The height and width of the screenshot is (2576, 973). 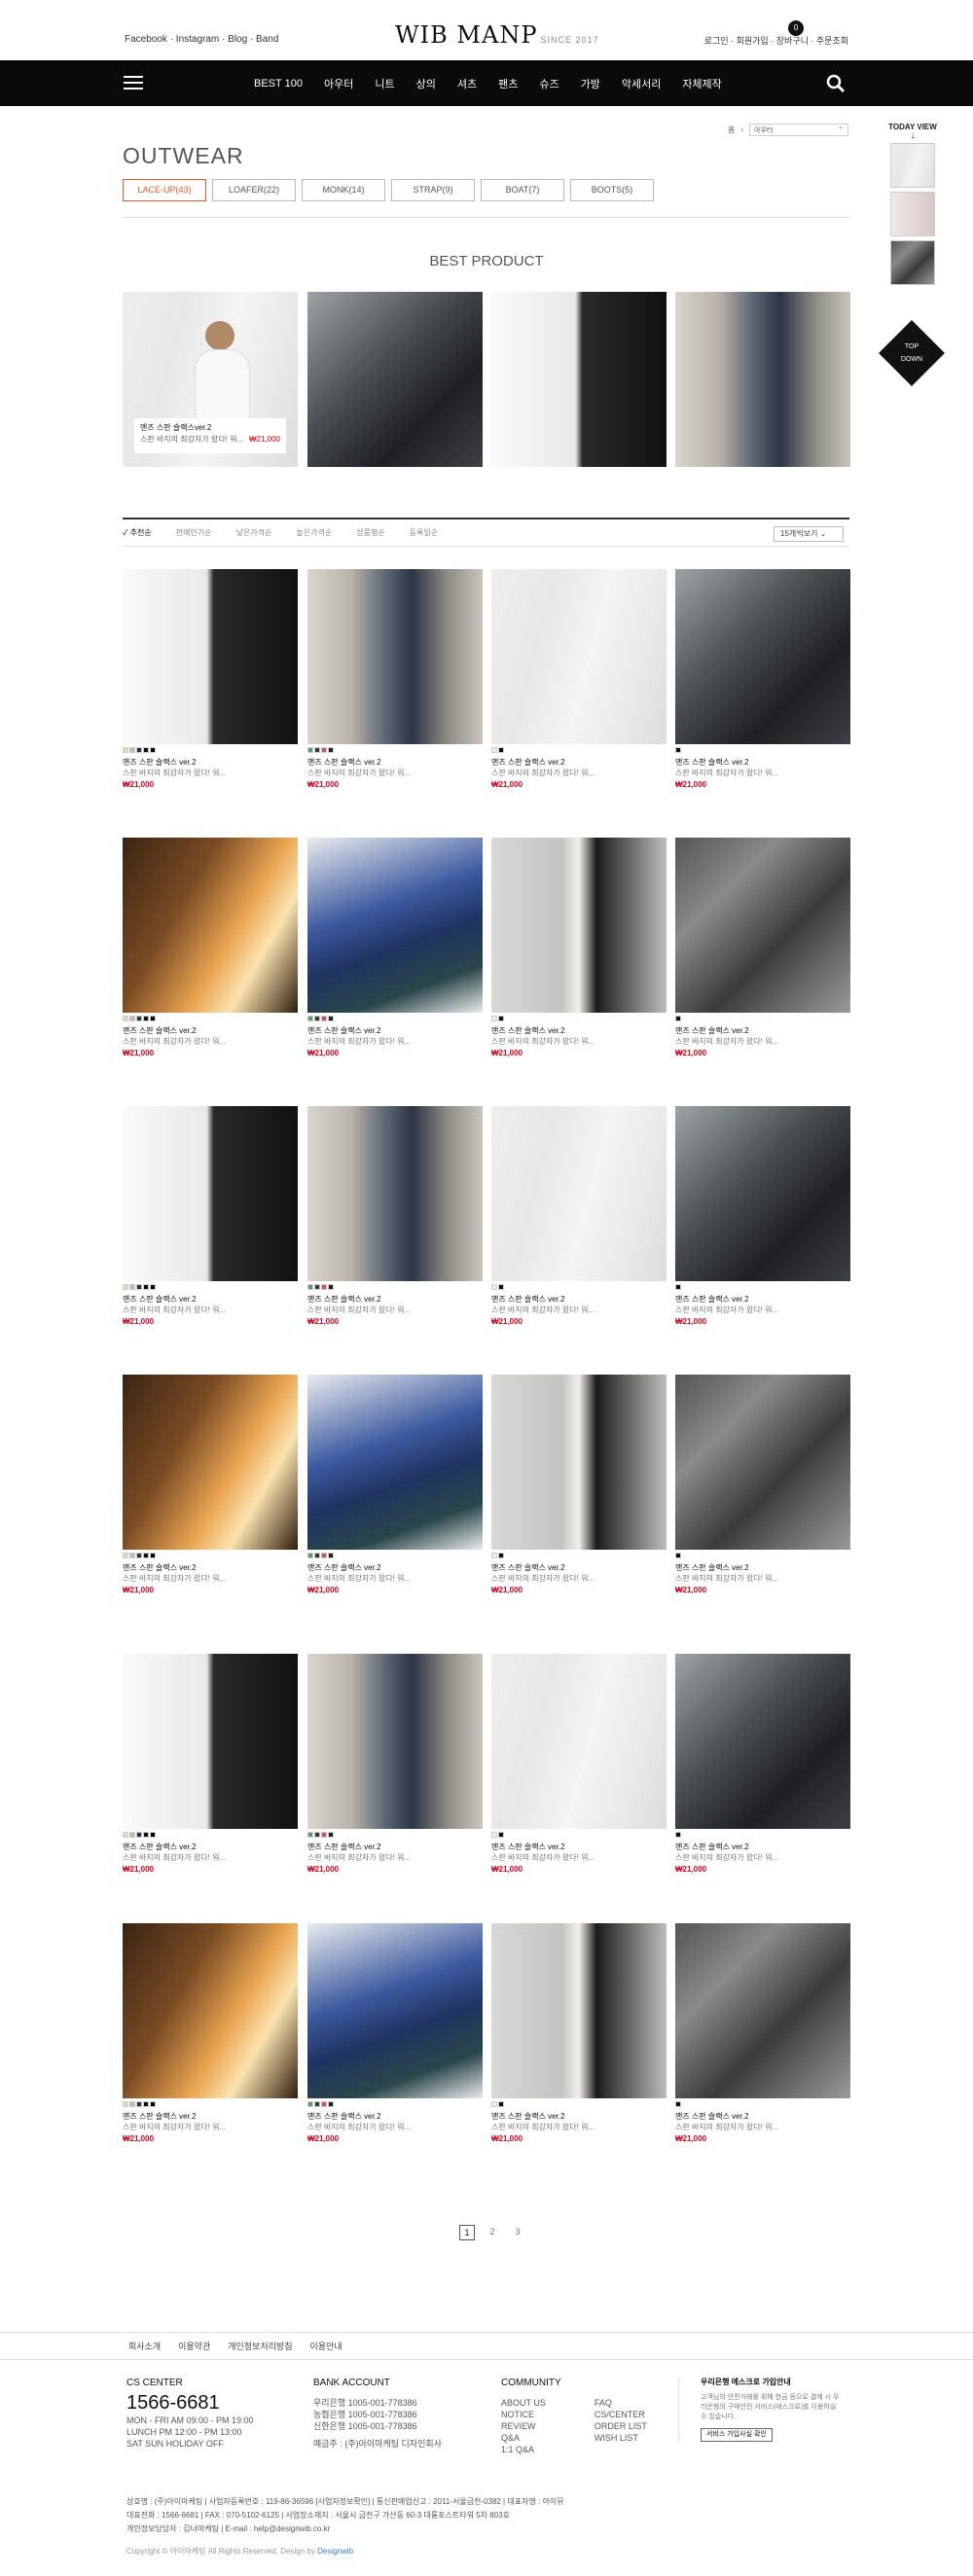 What do you see at coordinates (612, 190) in the screenshot?
I see `tab-boots: BOOTS(5)` at bounding box center [612, 190].